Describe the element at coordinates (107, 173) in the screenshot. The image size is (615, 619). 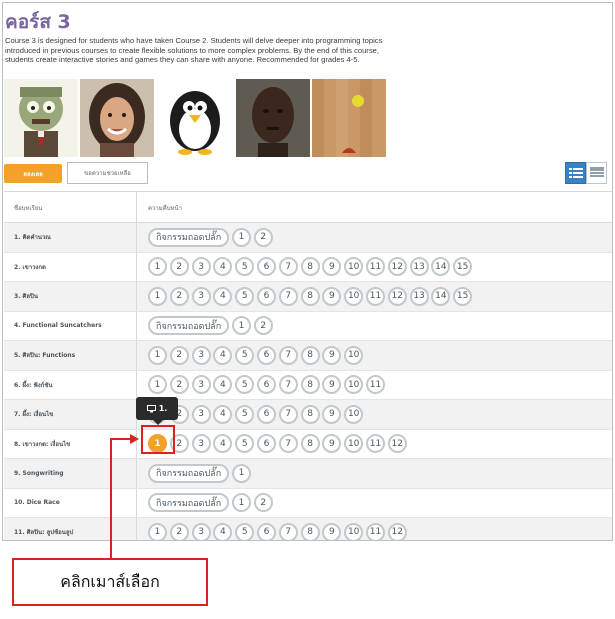
I see `help-button: ขอความช่วยเหลือ` at that location.